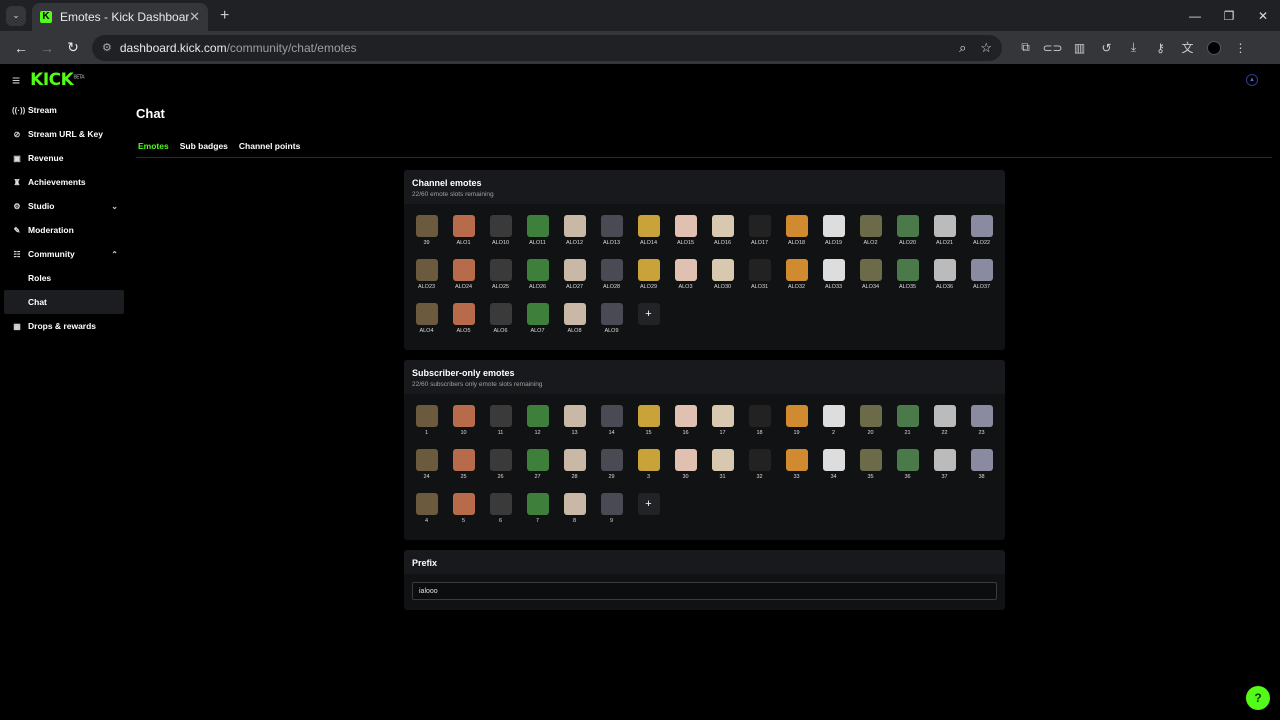 This screenshot has width=1280, height=720. What do you see at coordinates (704, 591) in the screenshot?
I see `prefix-input: ialooo` at bounding box center [704, 591].